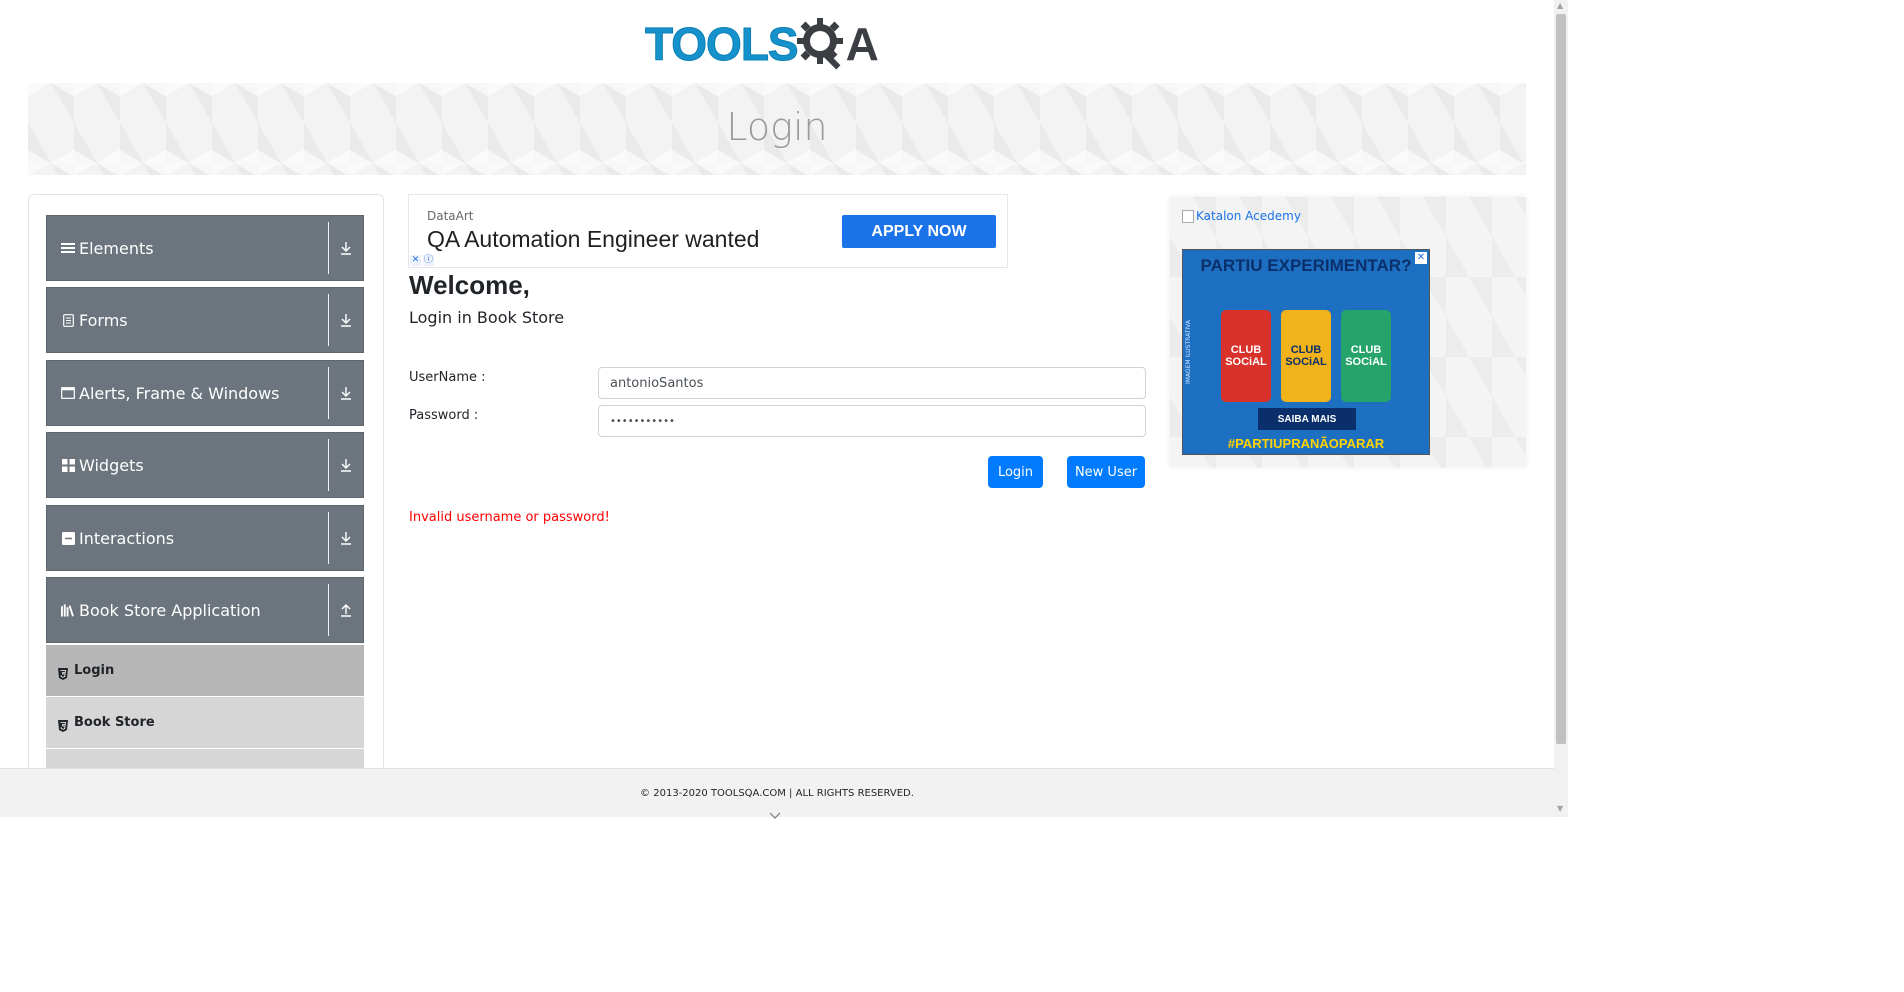  Describe the element at coordinates (1366, 356) in the screenshot. I see `product-pack-green: CLUB SOCiAL` at that location.